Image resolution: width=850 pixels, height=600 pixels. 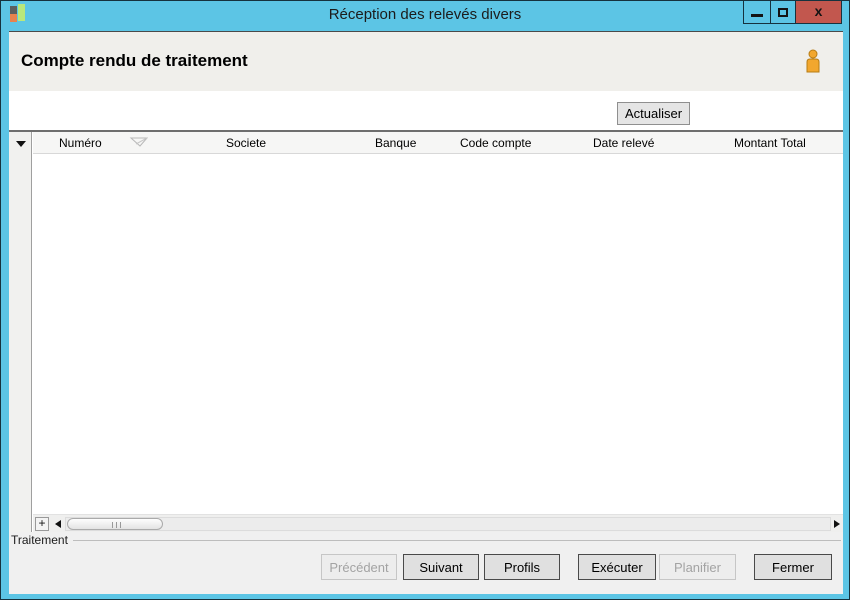 What do you see at coordinates (837, 524) in the screenshot?
I see `scroll-right-icon` at bounding box center [837, 524].